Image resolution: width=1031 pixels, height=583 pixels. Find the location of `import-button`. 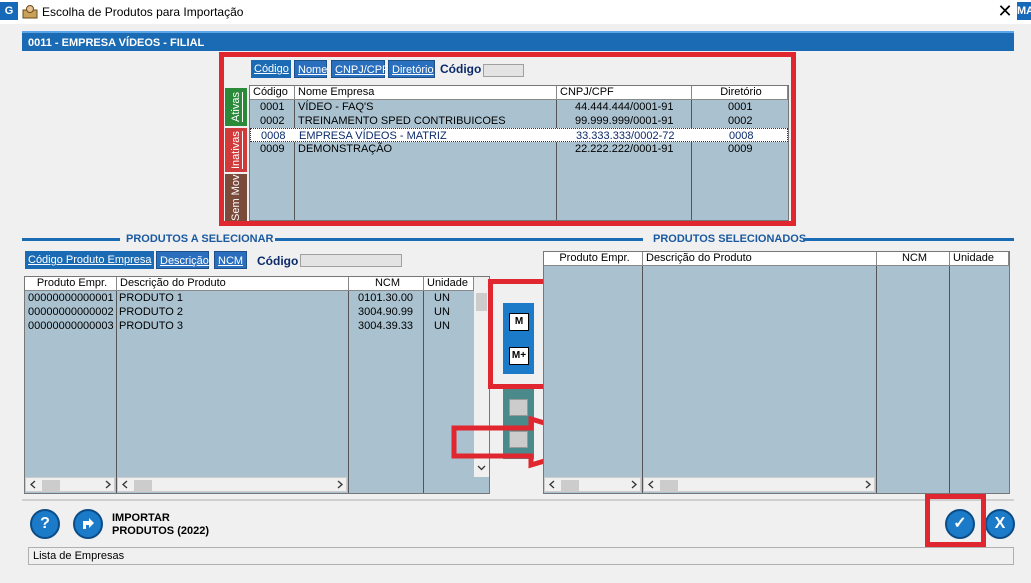

import-button is located at coordinates (88, 524).